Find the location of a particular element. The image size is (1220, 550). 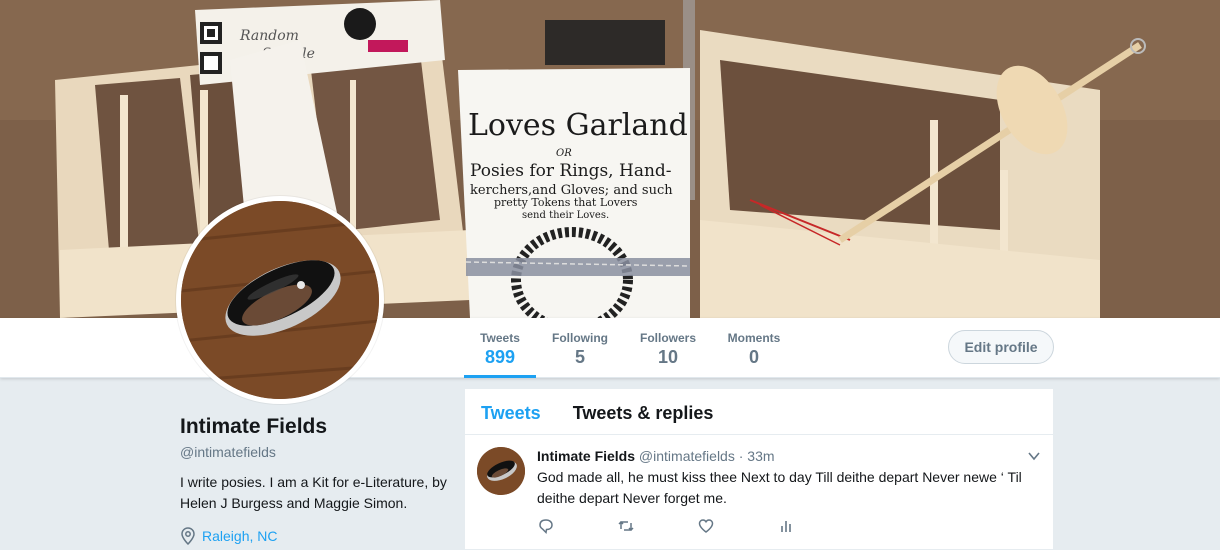

profile-avatar is located at coordinates (280, 300).